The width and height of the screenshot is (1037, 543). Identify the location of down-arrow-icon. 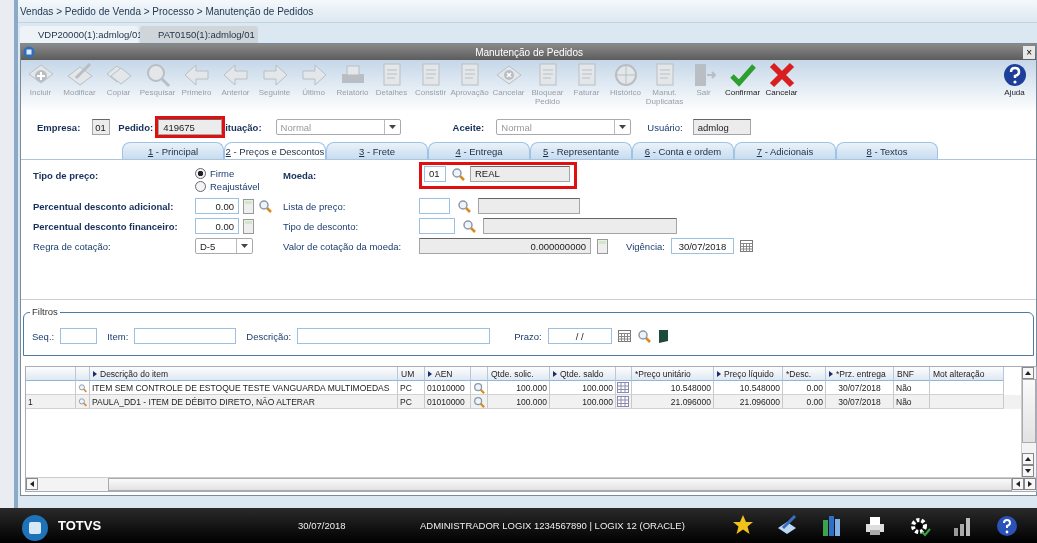
(1028, 471).